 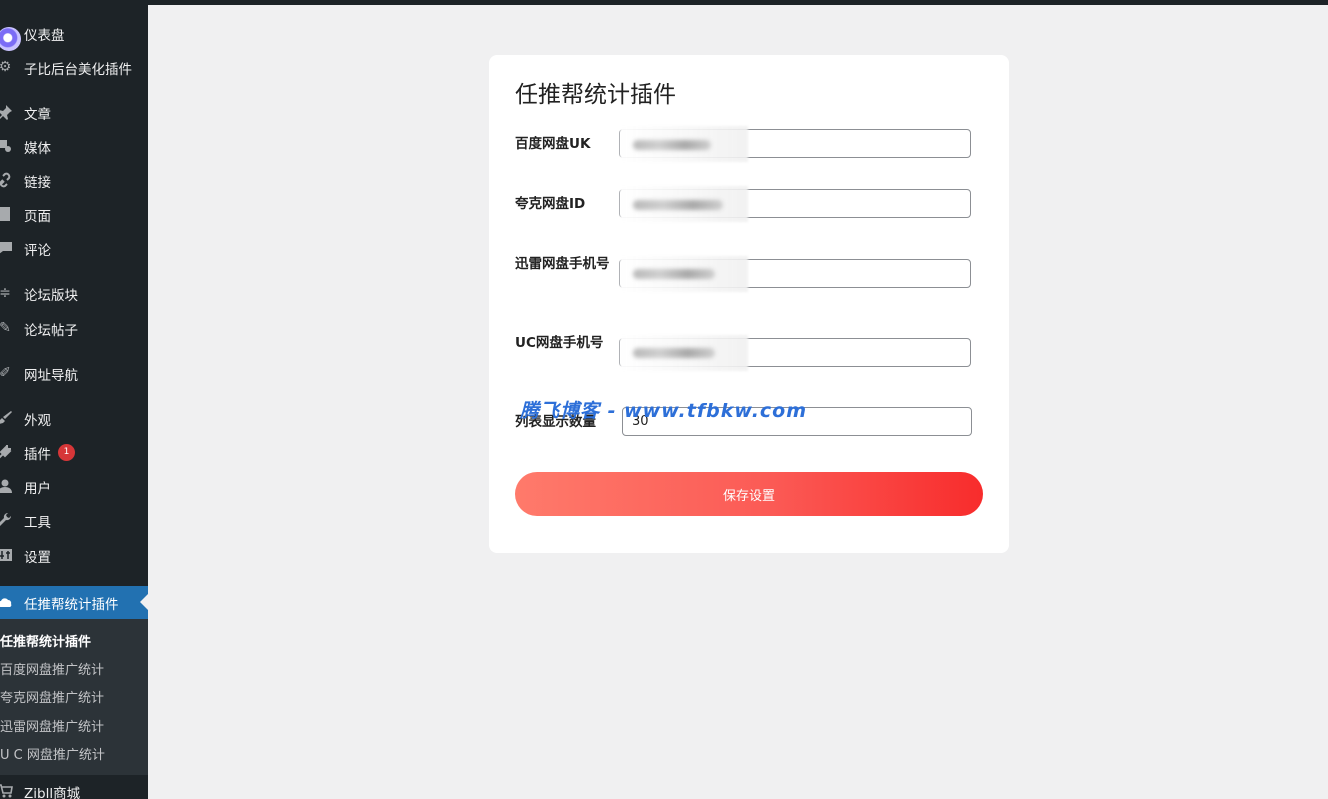 What do you see at coordinates (74, 248) in the screenshot?
I see `sidebar-item-comments: 评论` at bounding box center [74, 248].